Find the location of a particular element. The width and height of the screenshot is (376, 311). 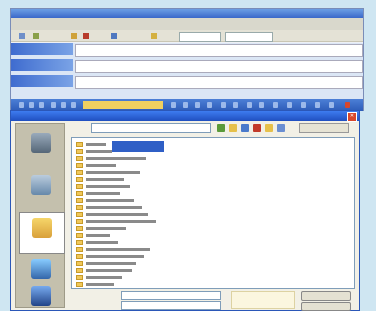

options-icon is located at coordinates (114, 36).